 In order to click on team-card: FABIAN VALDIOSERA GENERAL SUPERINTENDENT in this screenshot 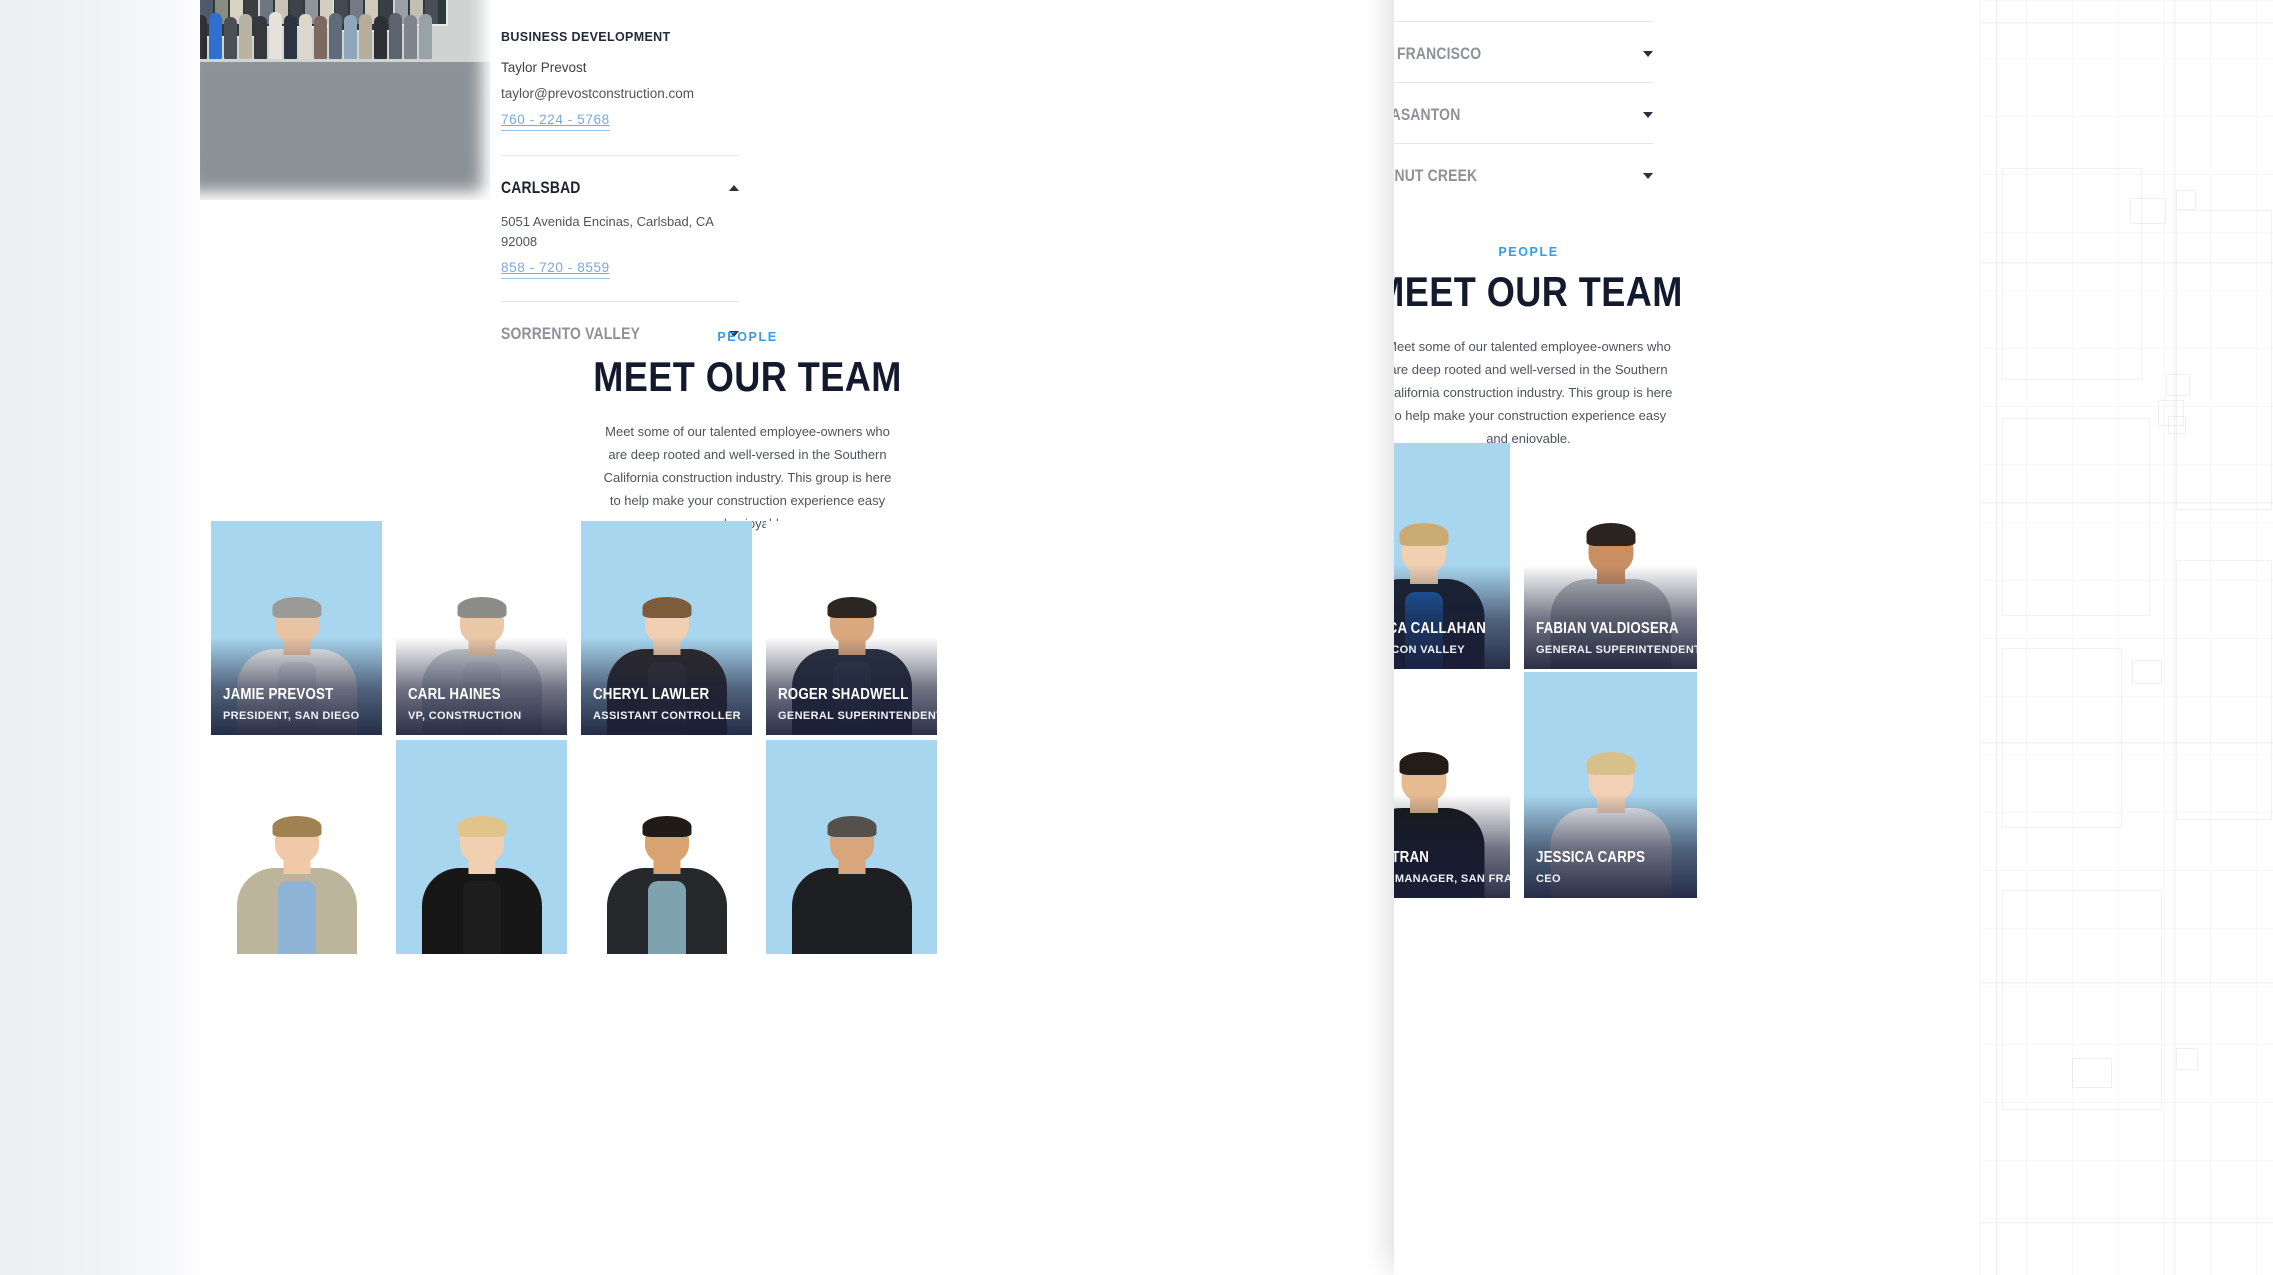, I will do `click(1610, 556)`.